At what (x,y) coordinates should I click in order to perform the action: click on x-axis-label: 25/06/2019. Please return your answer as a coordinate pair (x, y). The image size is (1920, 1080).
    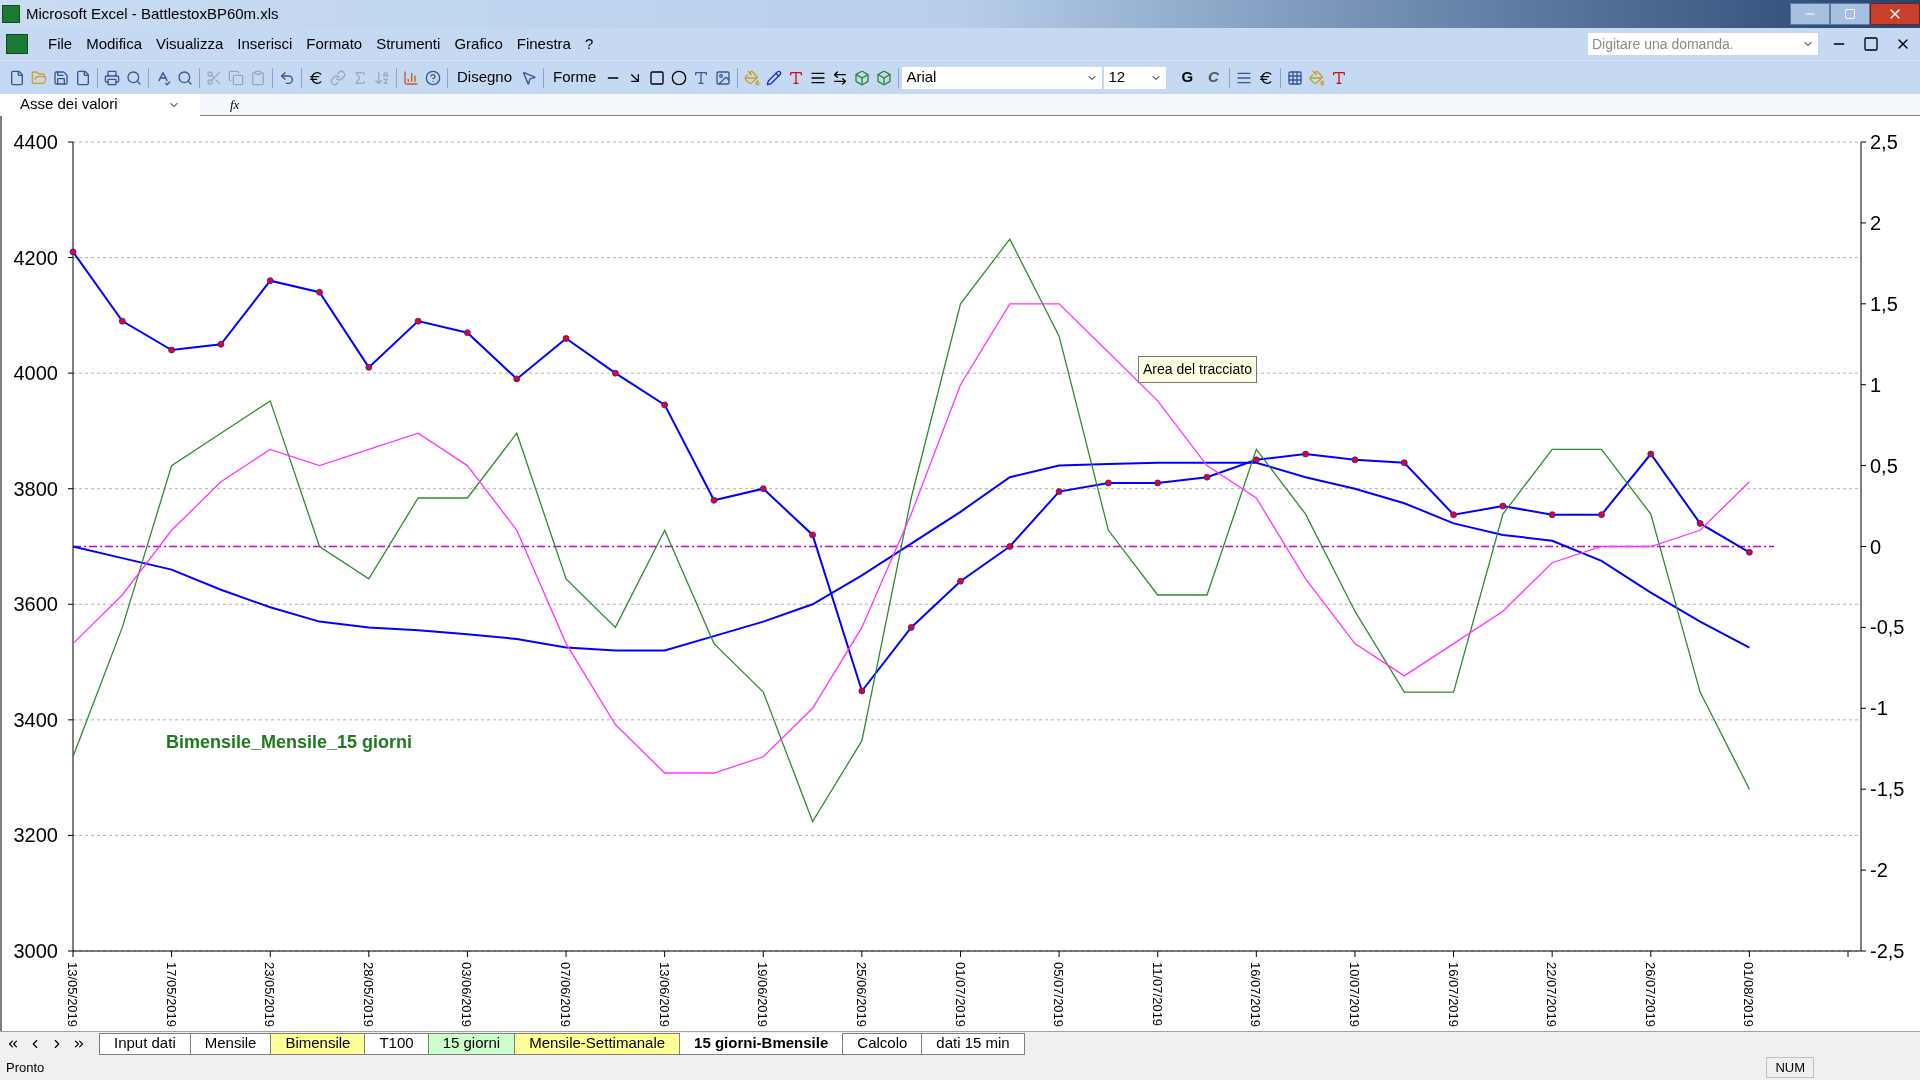
    Looking at the image, I should click on (861, 995).